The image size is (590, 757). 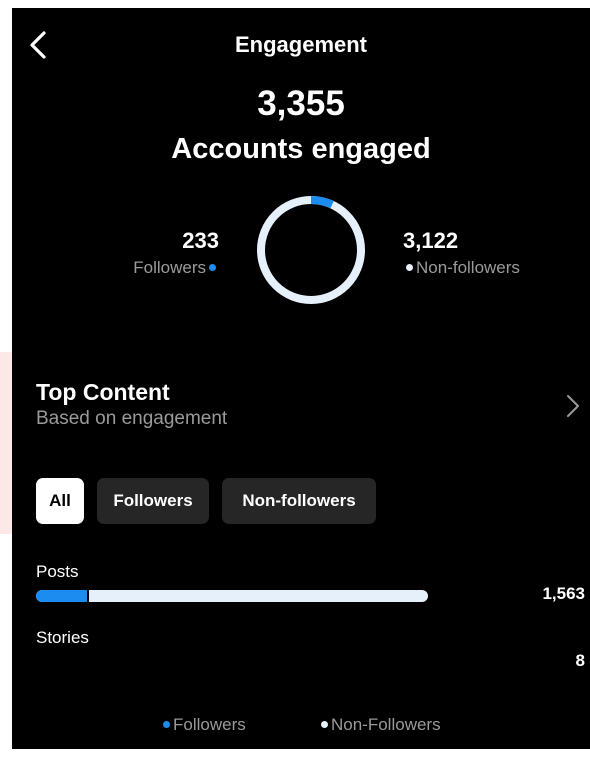 What do you see at coordinates (409, 267) in the screenshot?
I see `non-followers-dot-icon` at bounding box center [409, 267].